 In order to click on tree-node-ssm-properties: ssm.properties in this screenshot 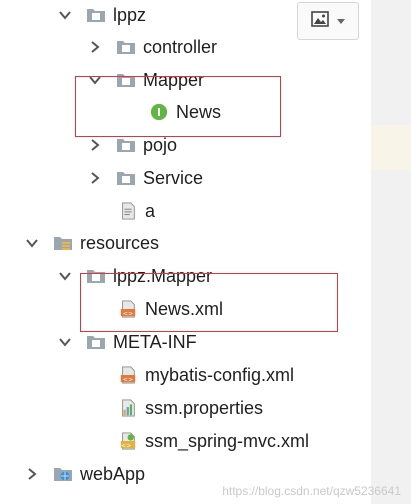, I will do `click(190, 408)`.